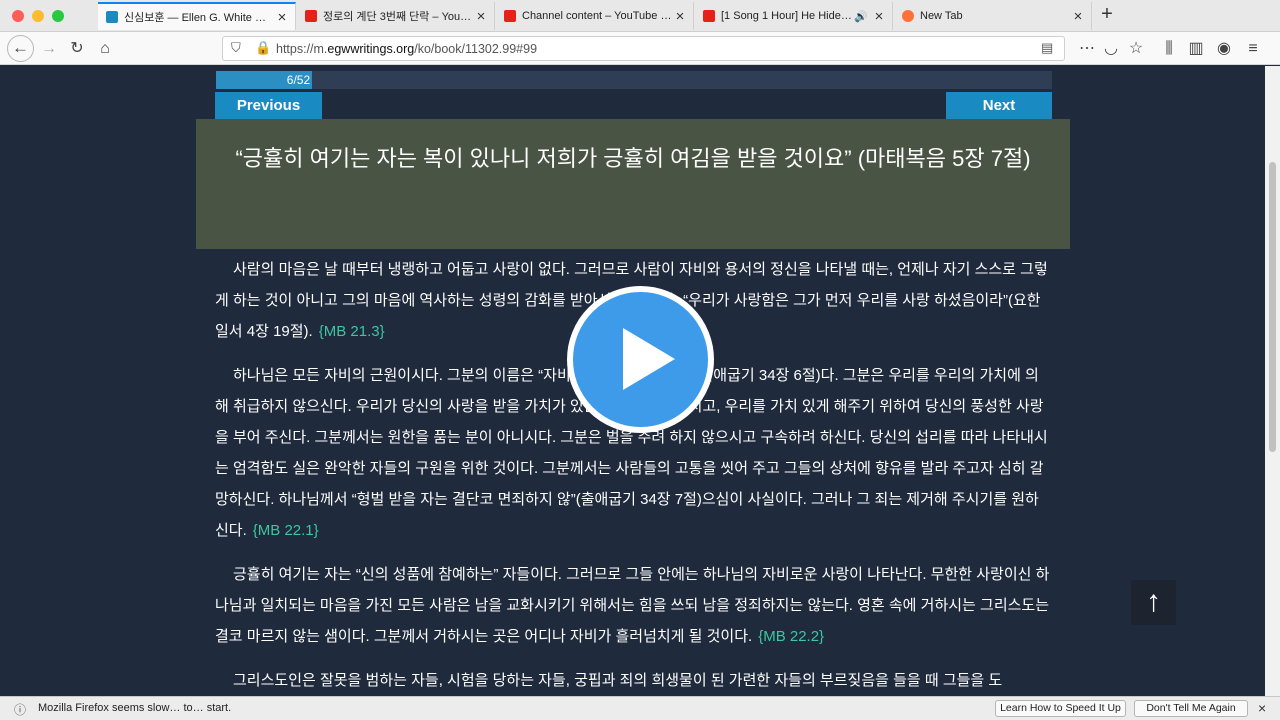 The image size is (1280, 720). Describe the element at coordinates (908, 16) in the screenshot. I see `firefox-favicon-icon` at that location.